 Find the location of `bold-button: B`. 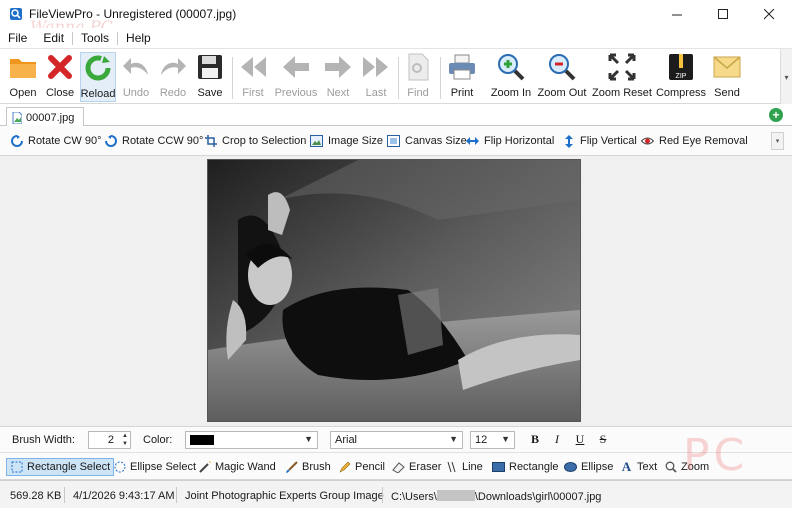

bold-button: B is located at coordinates (535, 440).